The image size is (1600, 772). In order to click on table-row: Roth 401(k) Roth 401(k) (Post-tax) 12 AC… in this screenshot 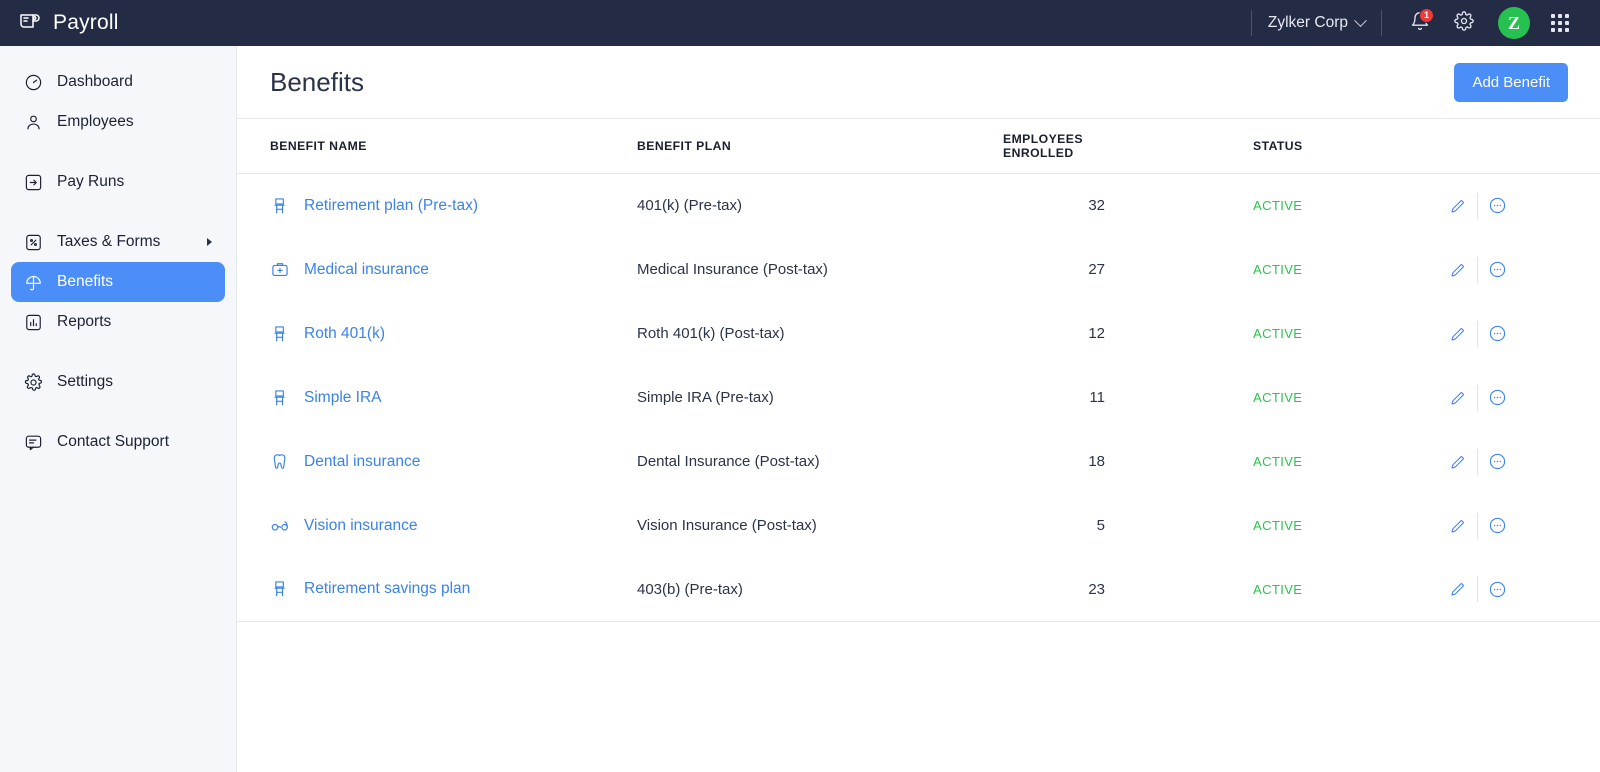, I will do `click(918, 334)`.